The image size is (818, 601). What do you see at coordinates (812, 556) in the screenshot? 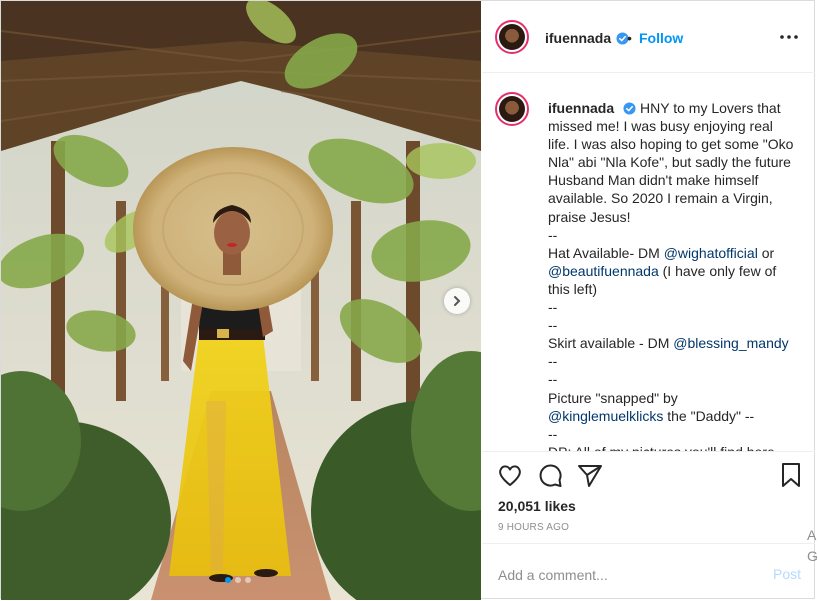
I see `offscreen-letter: G` at bounding box center [812, 556].